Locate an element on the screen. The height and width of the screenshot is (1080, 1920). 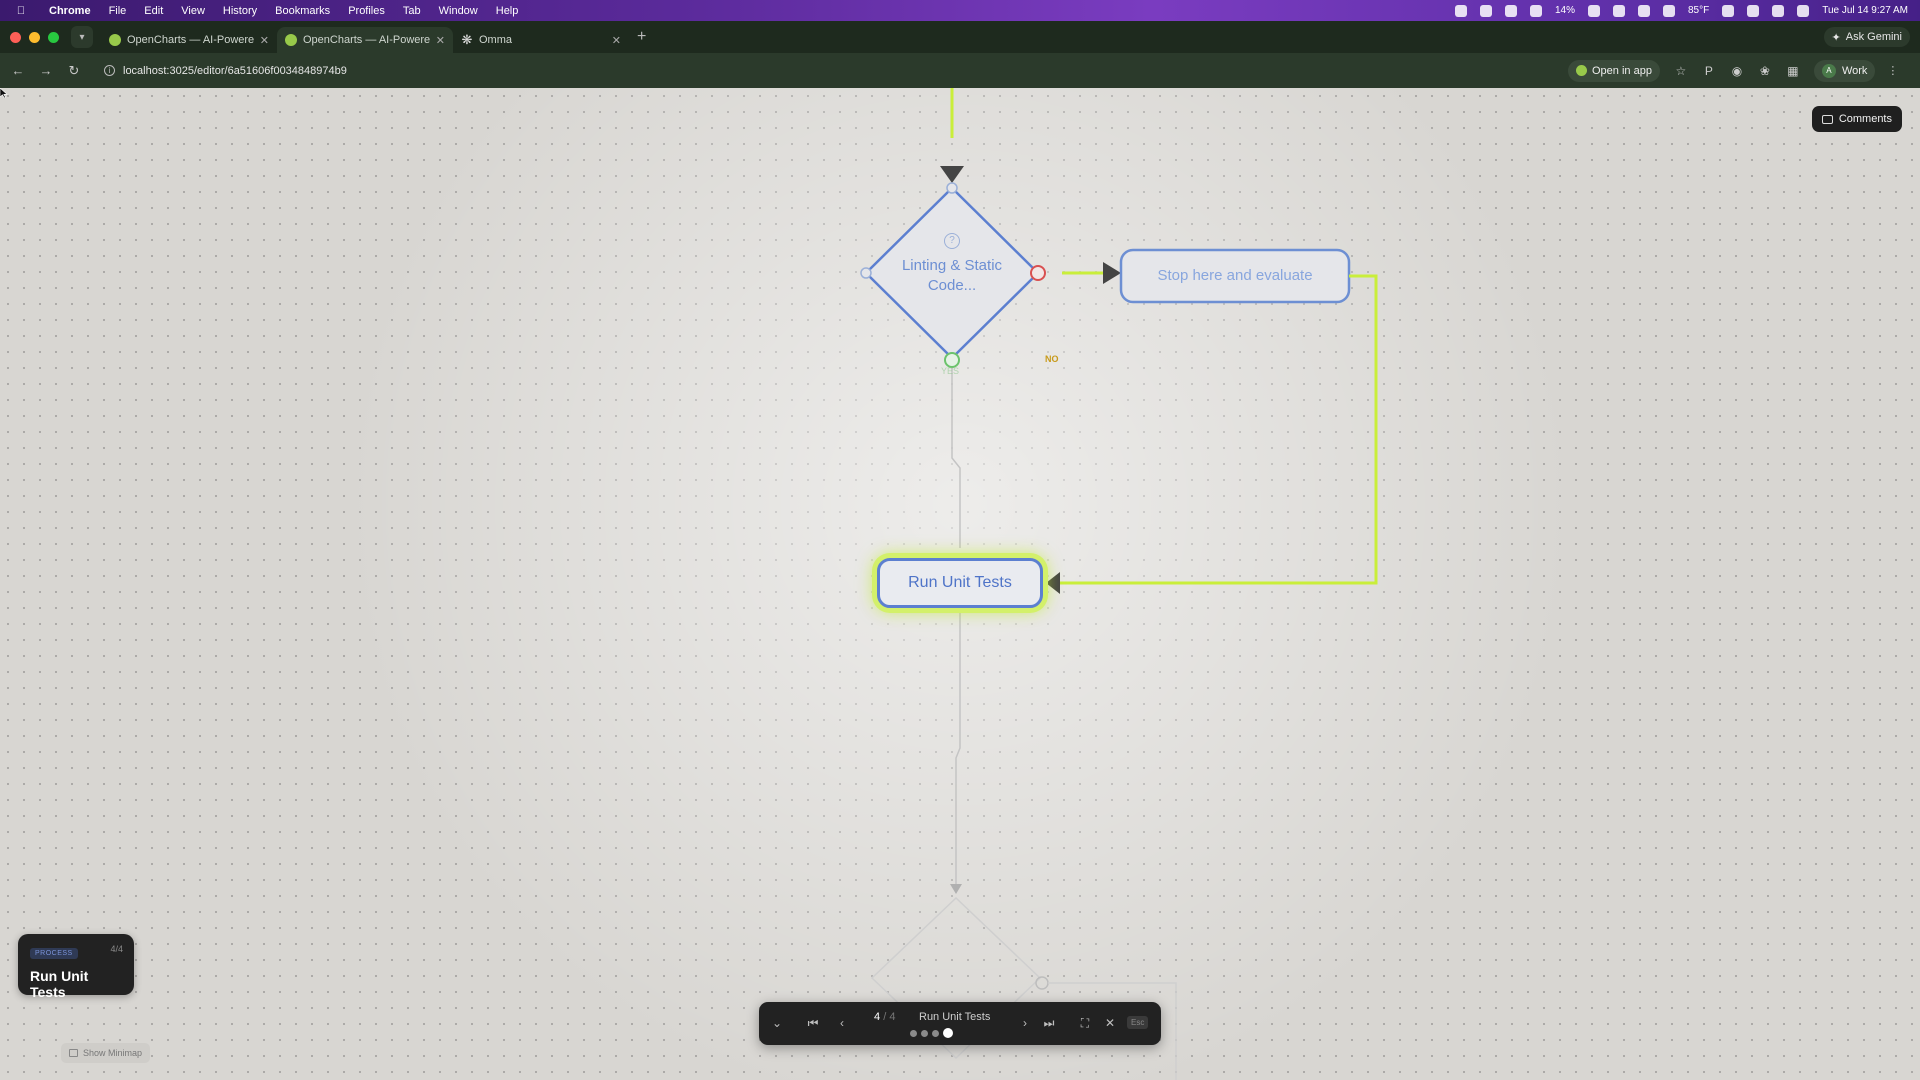
extensions-puzzle-icon: ▦ is located at coordinates (1793, 71).